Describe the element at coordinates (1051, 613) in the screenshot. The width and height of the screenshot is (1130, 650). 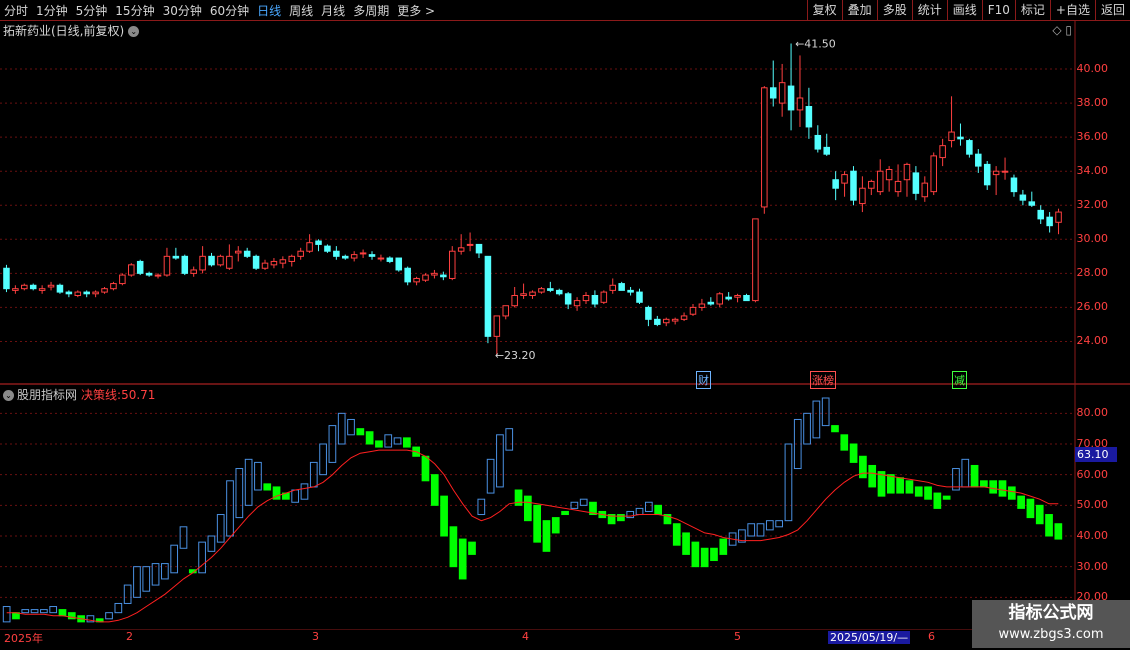
I see `watermark-title: 指标公式网` at that location.